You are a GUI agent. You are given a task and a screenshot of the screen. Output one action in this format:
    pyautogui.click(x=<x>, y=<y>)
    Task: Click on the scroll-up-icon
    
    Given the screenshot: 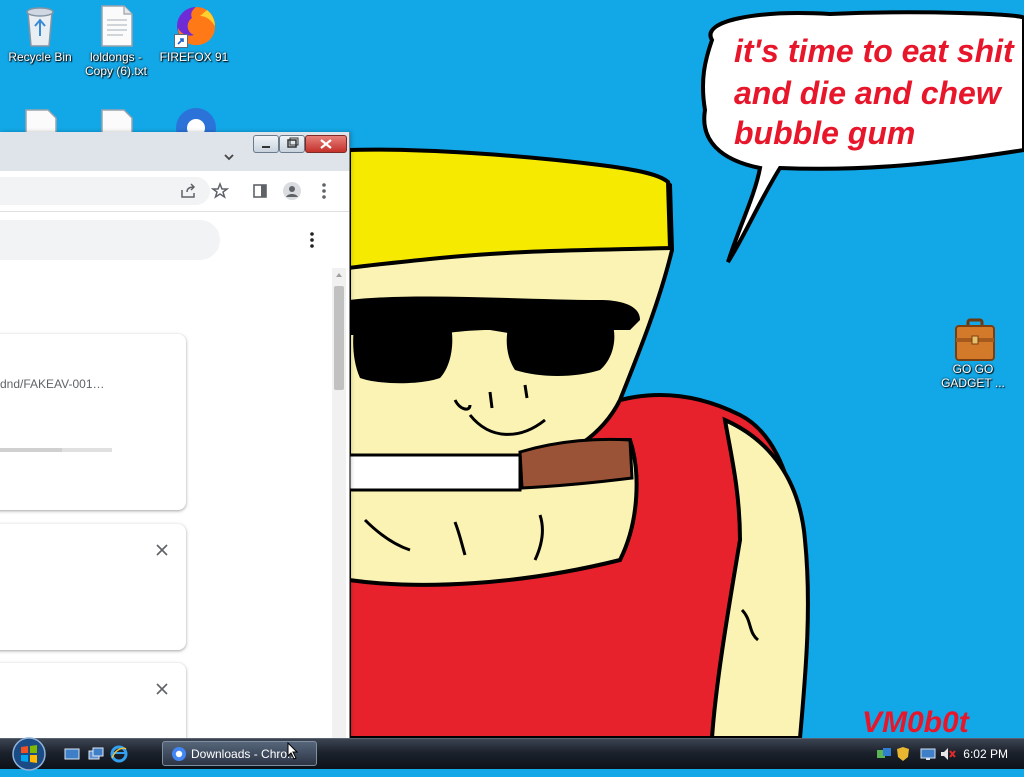 What is the action you would take?
    pyautogui.click(x=339, y=275)
    